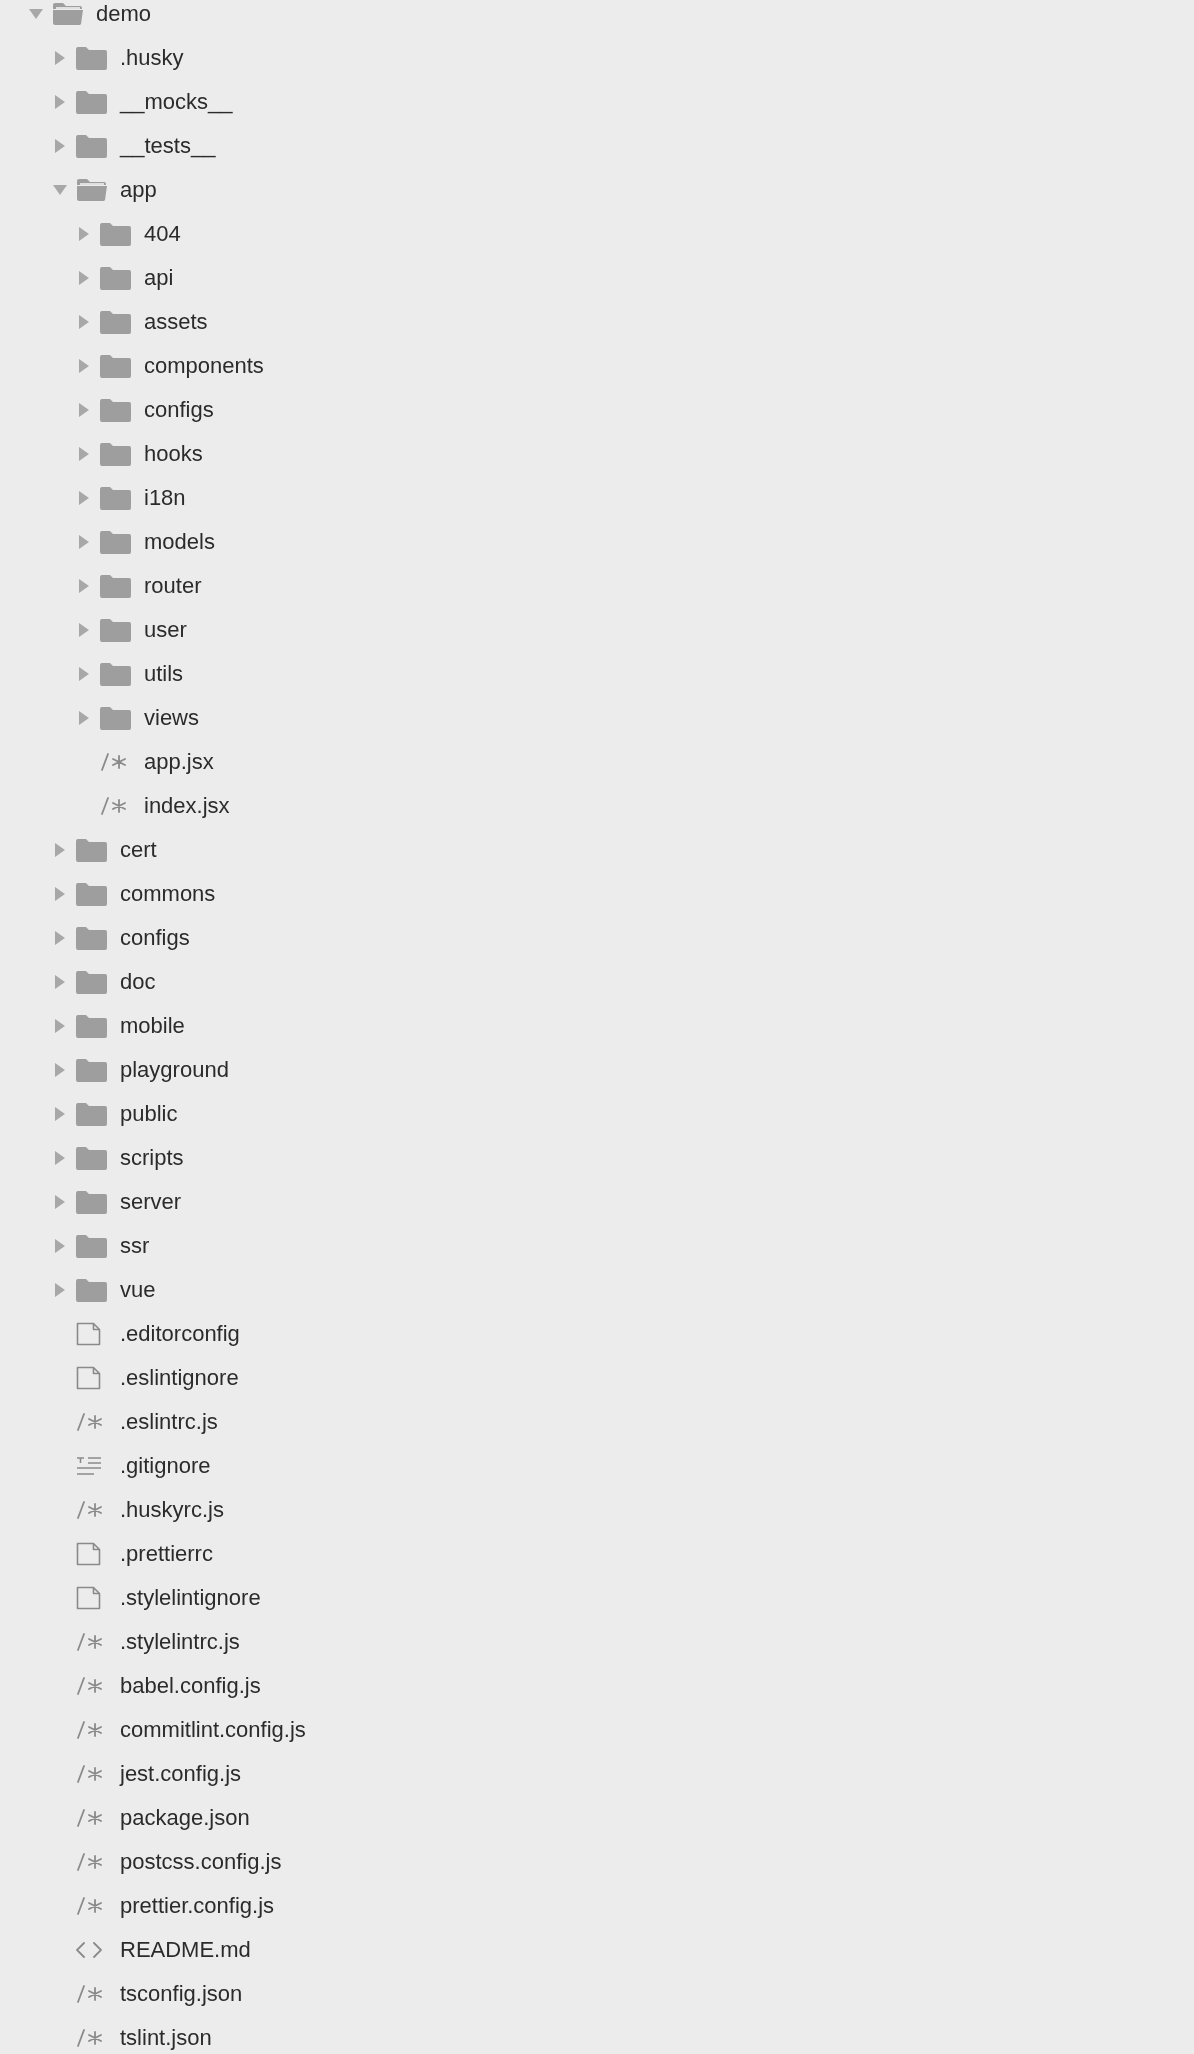 The image size is (1194, 2054). I want to click on folder-name: playground, so click(174, 1070).